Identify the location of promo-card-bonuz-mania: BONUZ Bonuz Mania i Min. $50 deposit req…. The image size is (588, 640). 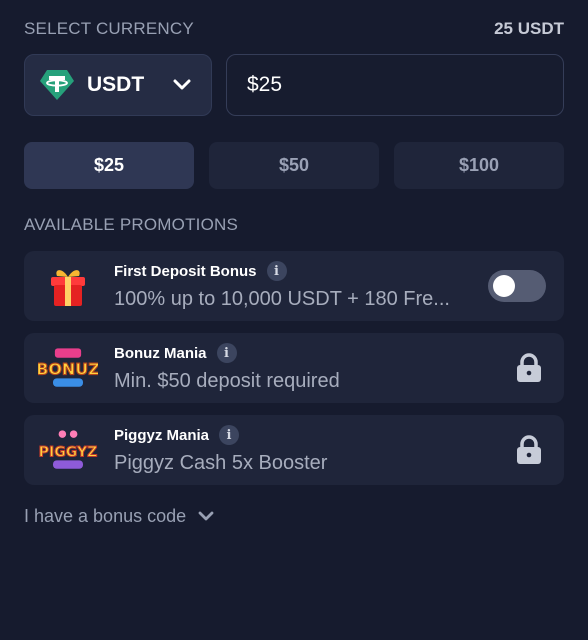
(294, 368).